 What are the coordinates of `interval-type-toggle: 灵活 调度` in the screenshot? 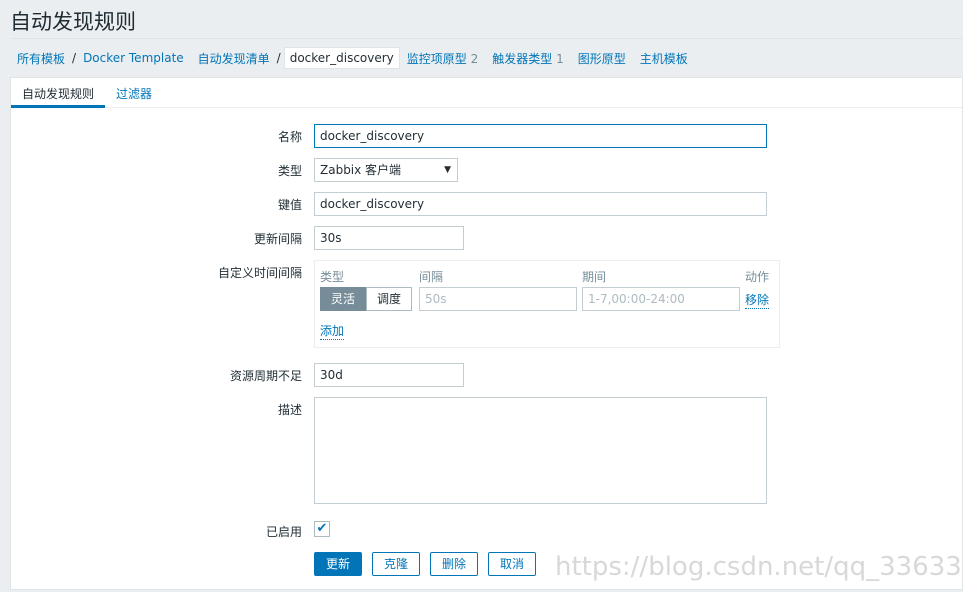 It's located at (366, 299).